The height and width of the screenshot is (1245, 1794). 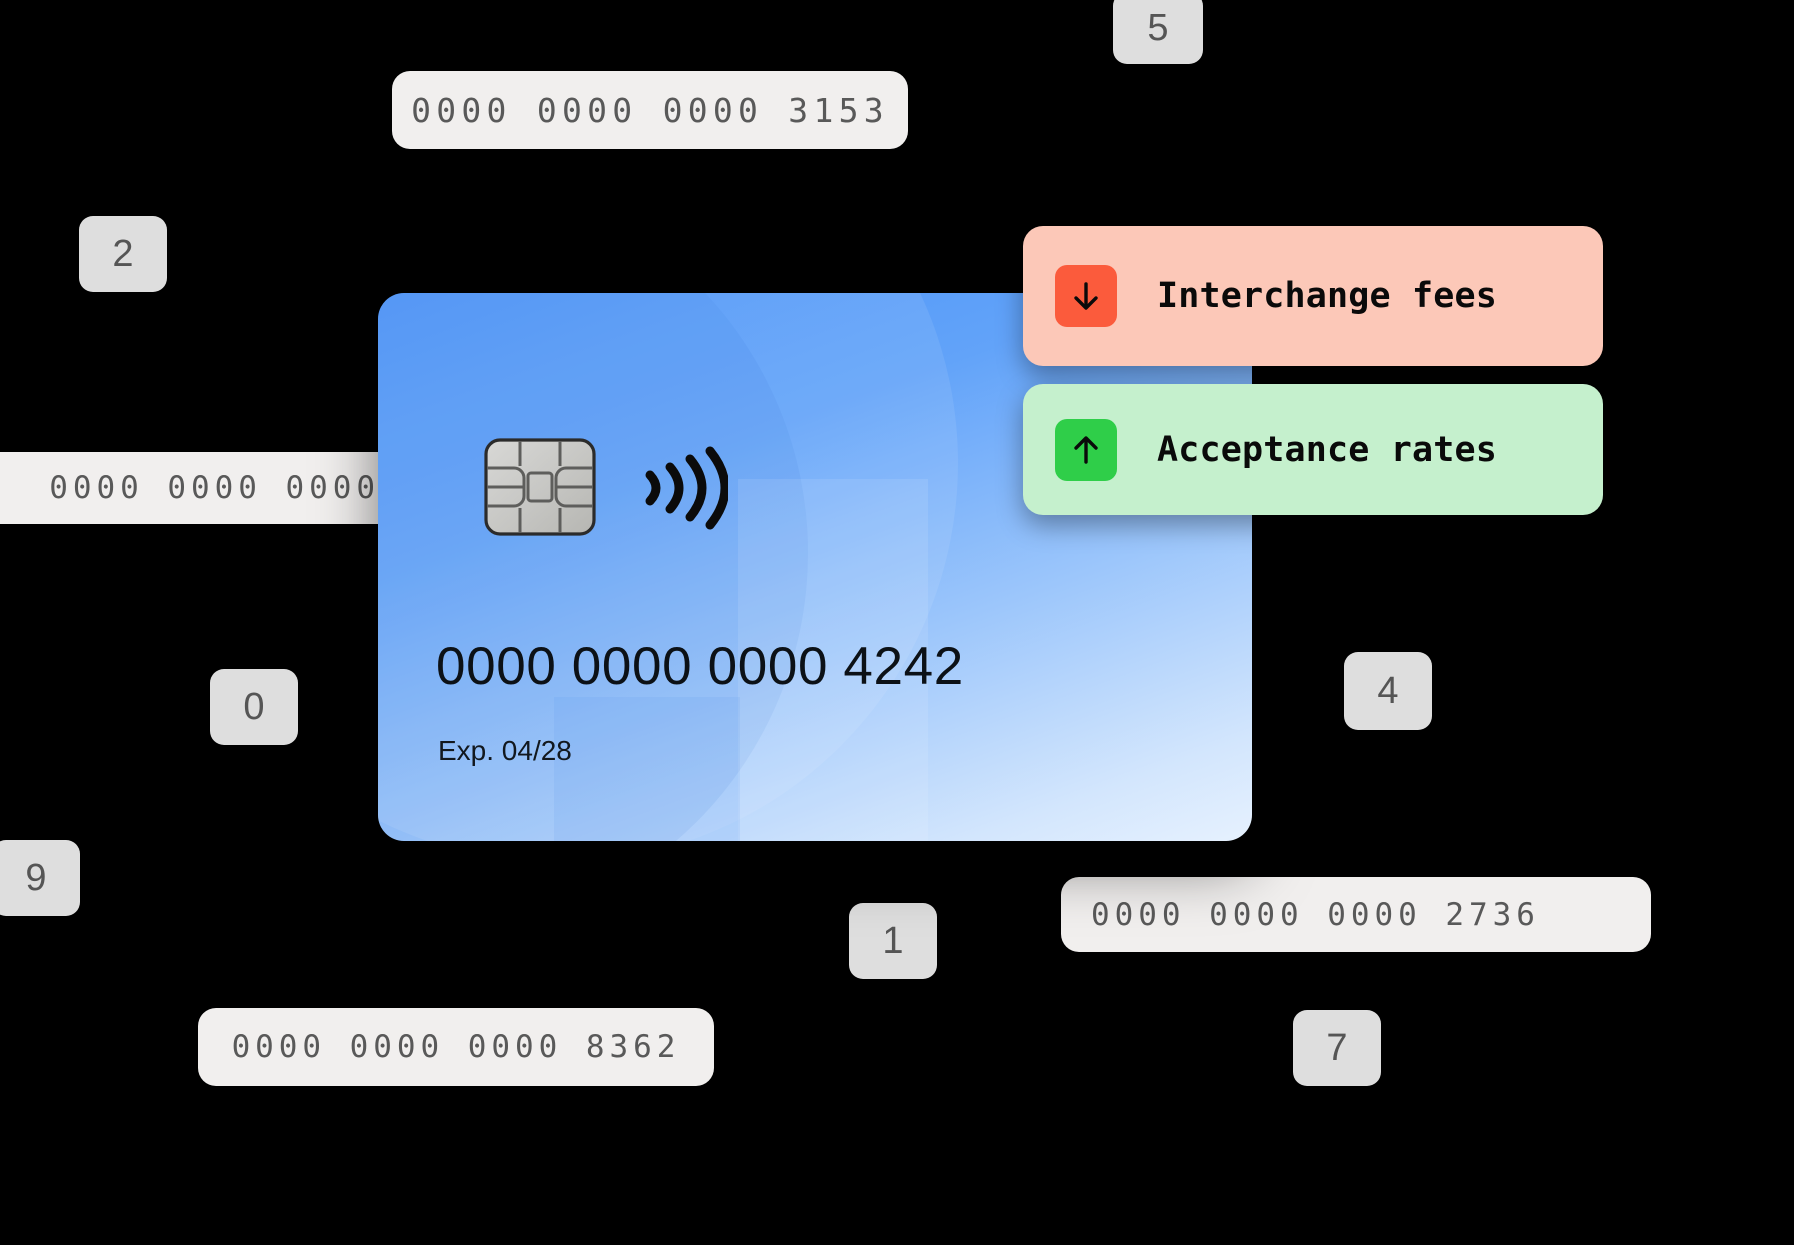 I want to click on card-number-pill-text: 0000 0000 0000 8362, so click(x=456, y=1047).